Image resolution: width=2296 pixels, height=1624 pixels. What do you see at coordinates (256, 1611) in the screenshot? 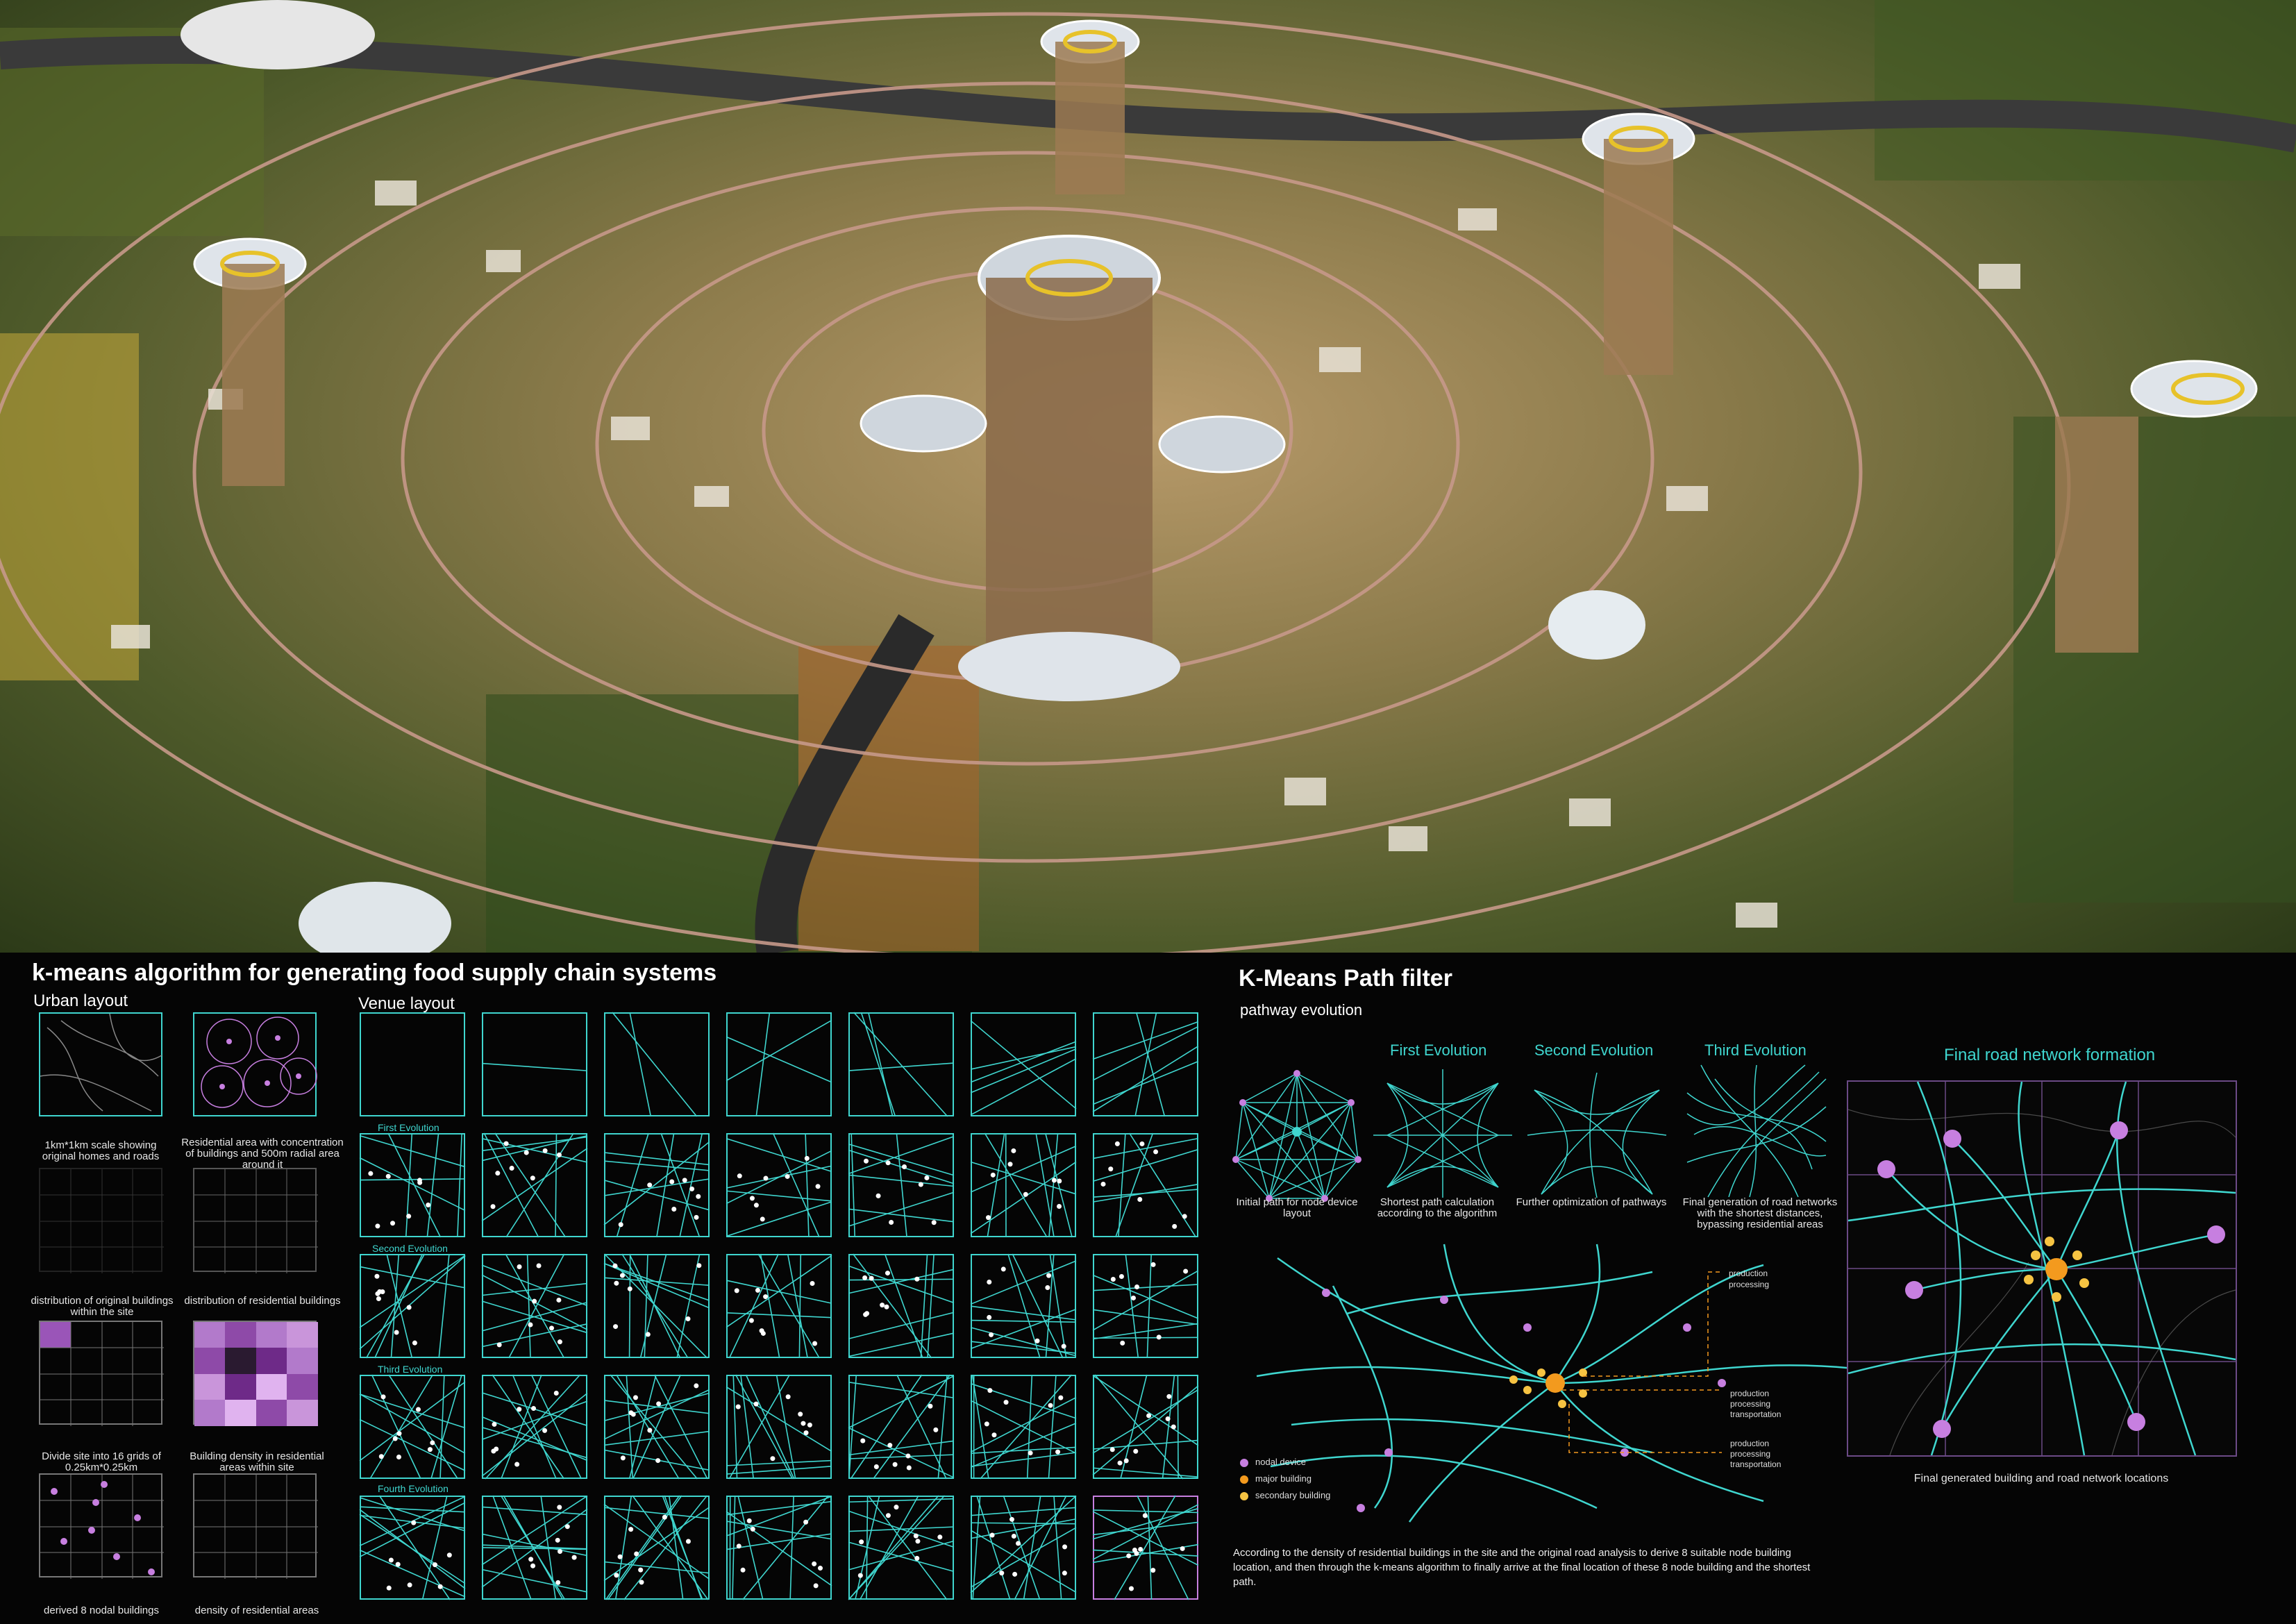
I see `urban-caption-8: density of residential areas` at bounding box center [256, 1611].